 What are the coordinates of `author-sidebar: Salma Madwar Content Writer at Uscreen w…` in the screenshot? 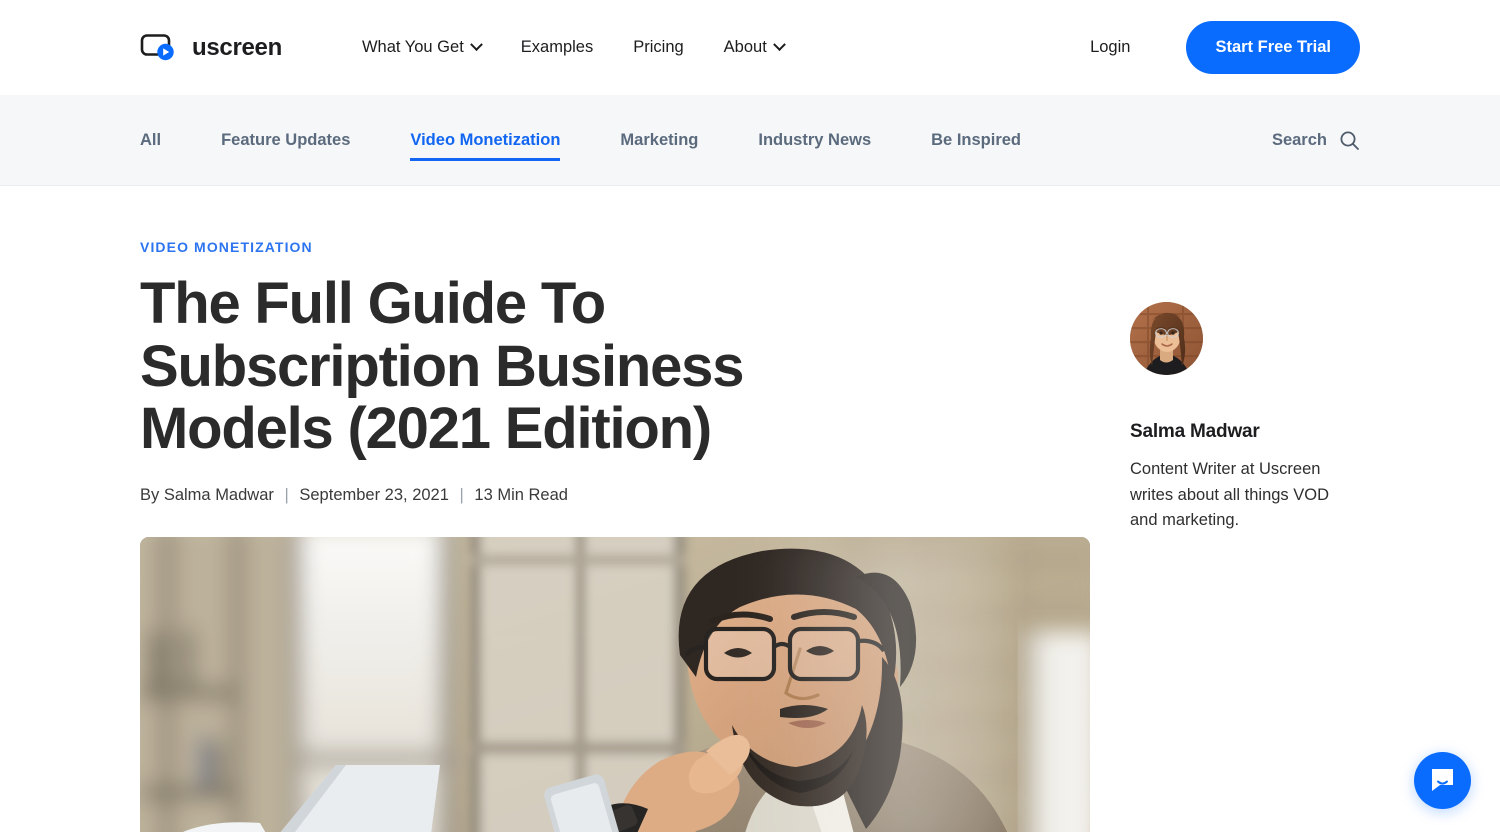 It's located at (1265, 509).